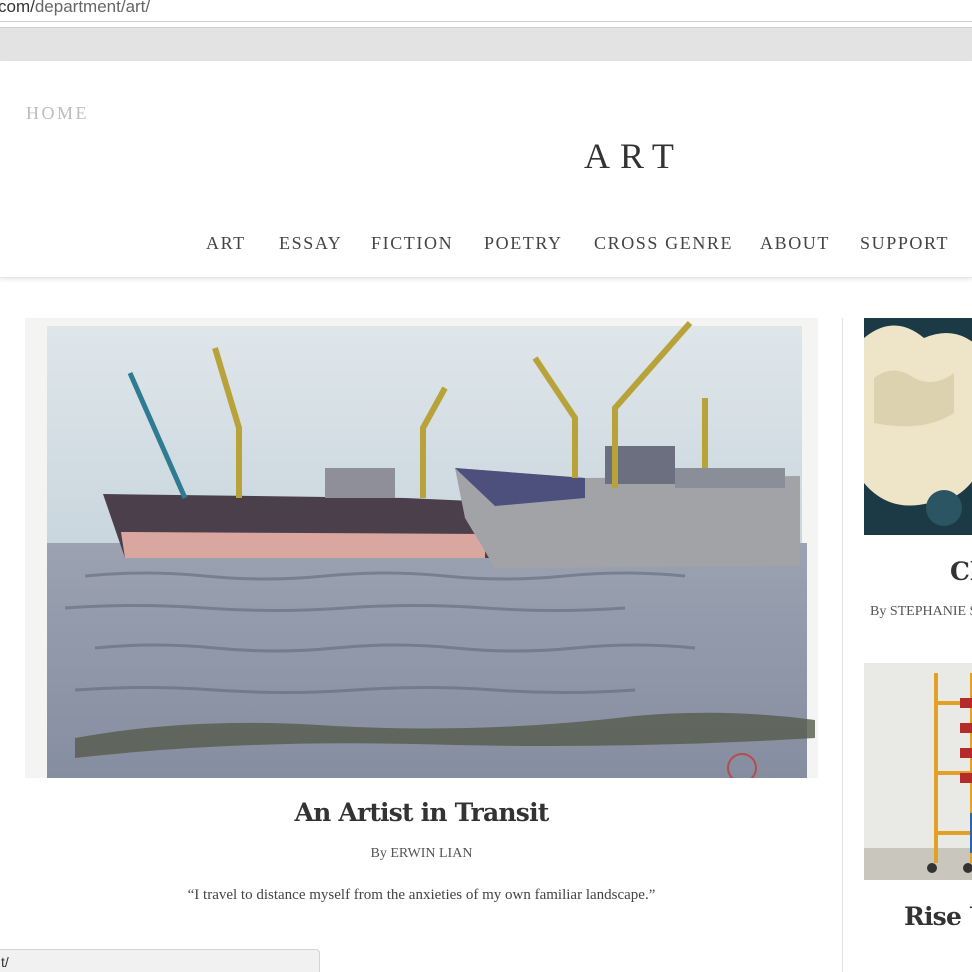 The image size is (972, 972). What do you see at coordinates (421, 812) in the screenshot?
I see `feature-title: An Artist in Transit` at bounding box center [421, 812].